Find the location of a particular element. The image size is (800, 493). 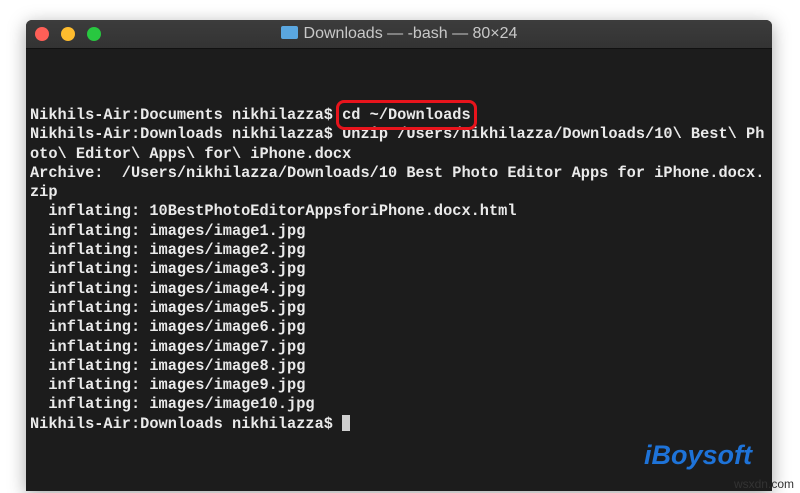

terminal-line: inflating: images/image4.jpg is located at coordinates (168, 288).